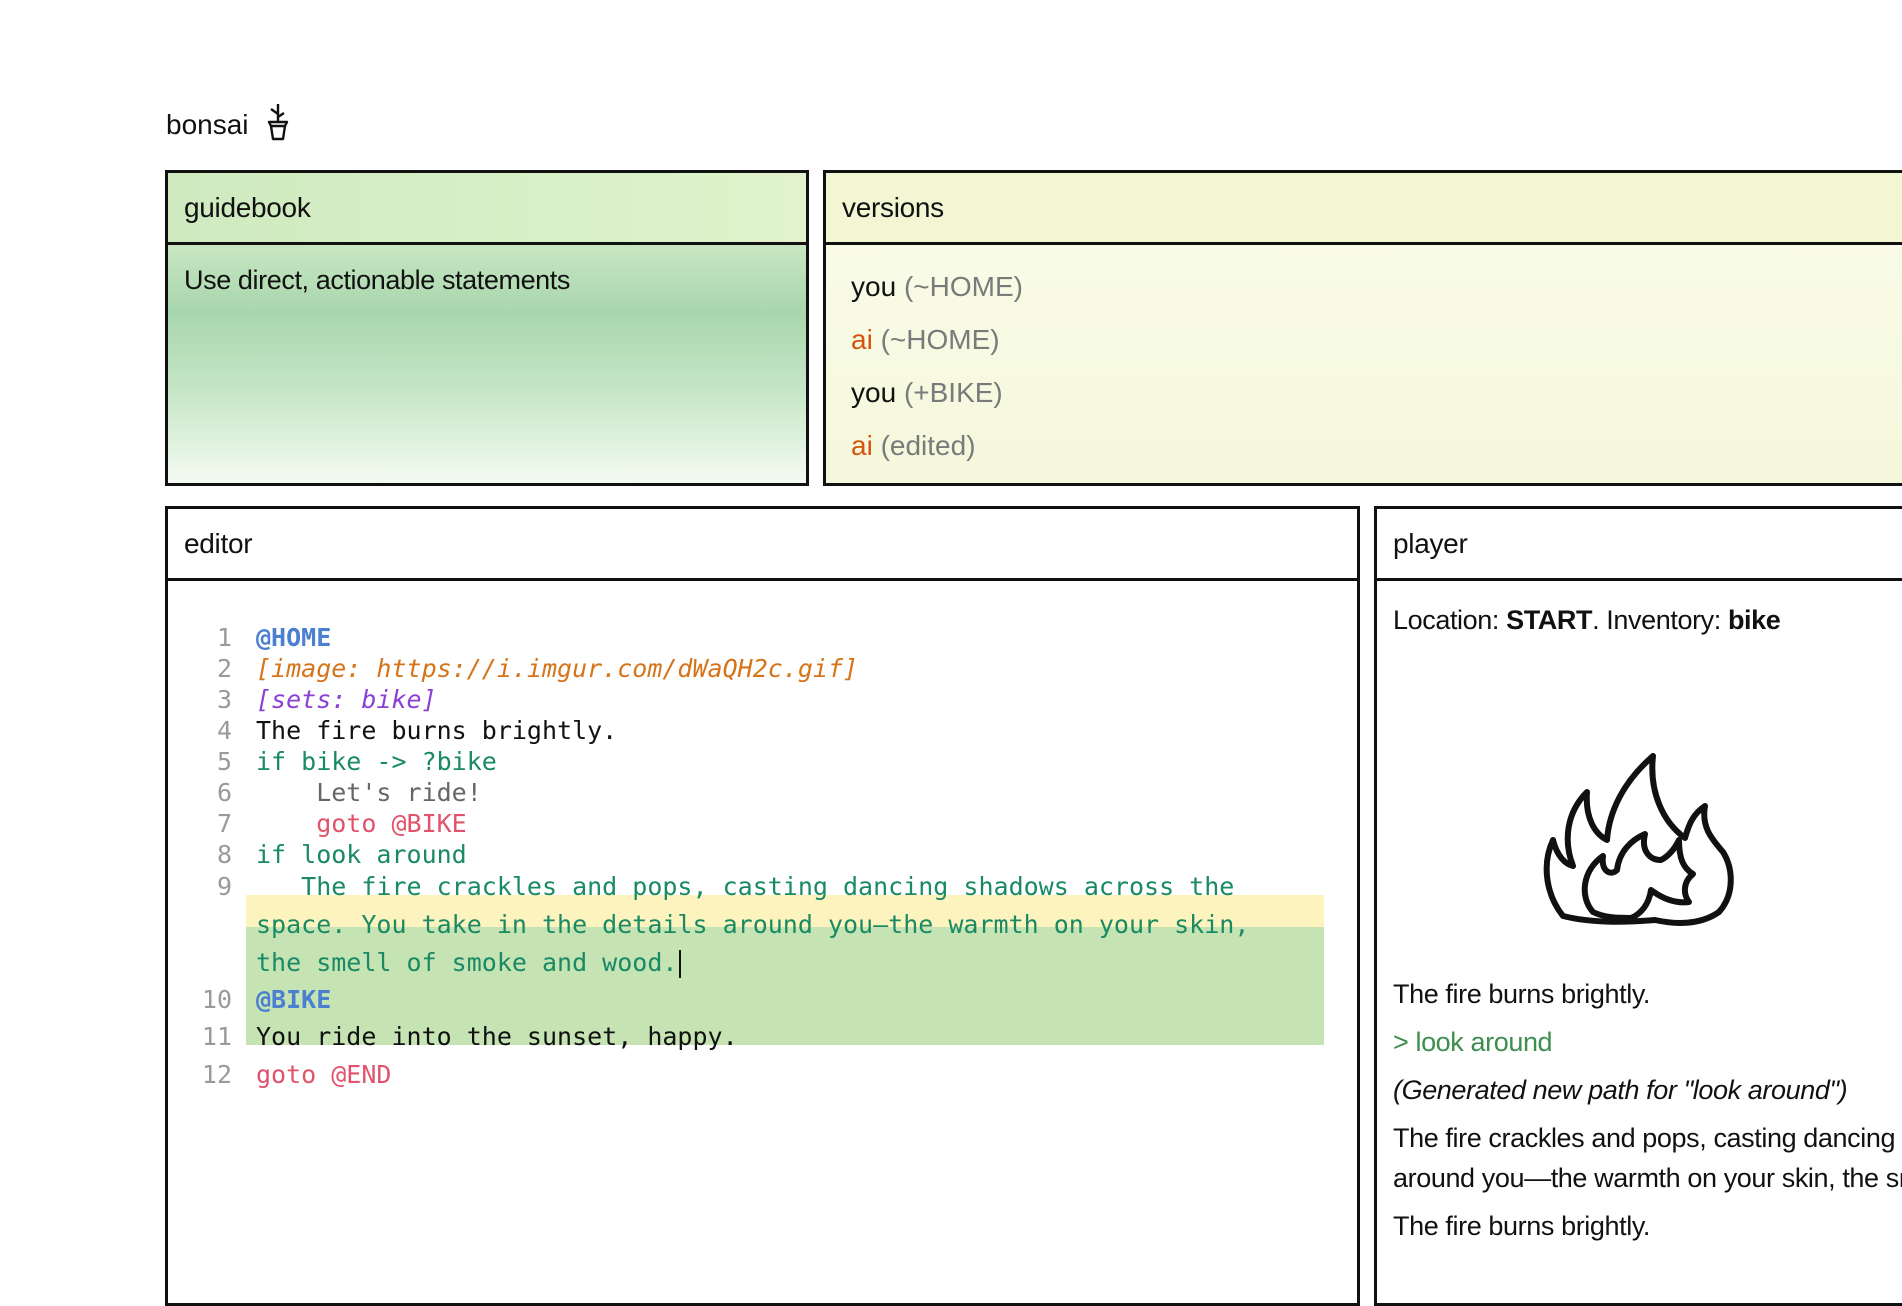  I want to click on guidebook-text: Use direct, actionable statements, so click(487, 280).